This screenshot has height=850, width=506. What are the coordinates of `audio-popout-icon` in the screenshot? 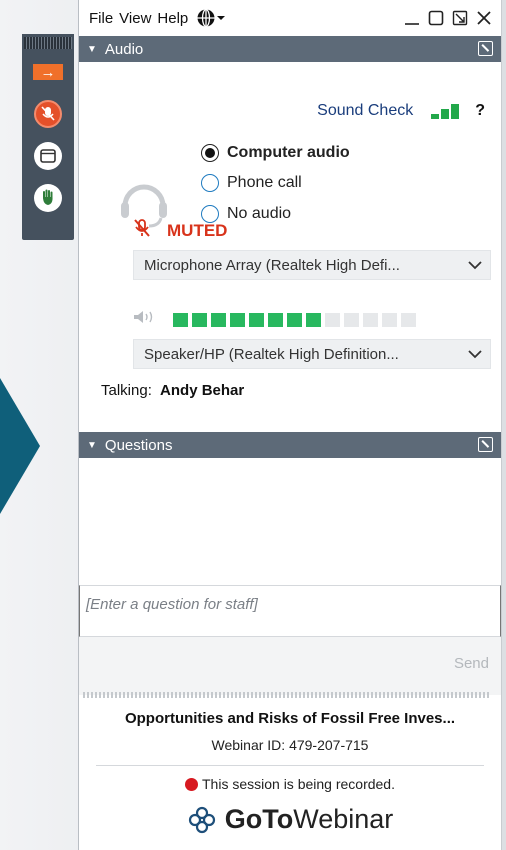 It's located at (485, 48).